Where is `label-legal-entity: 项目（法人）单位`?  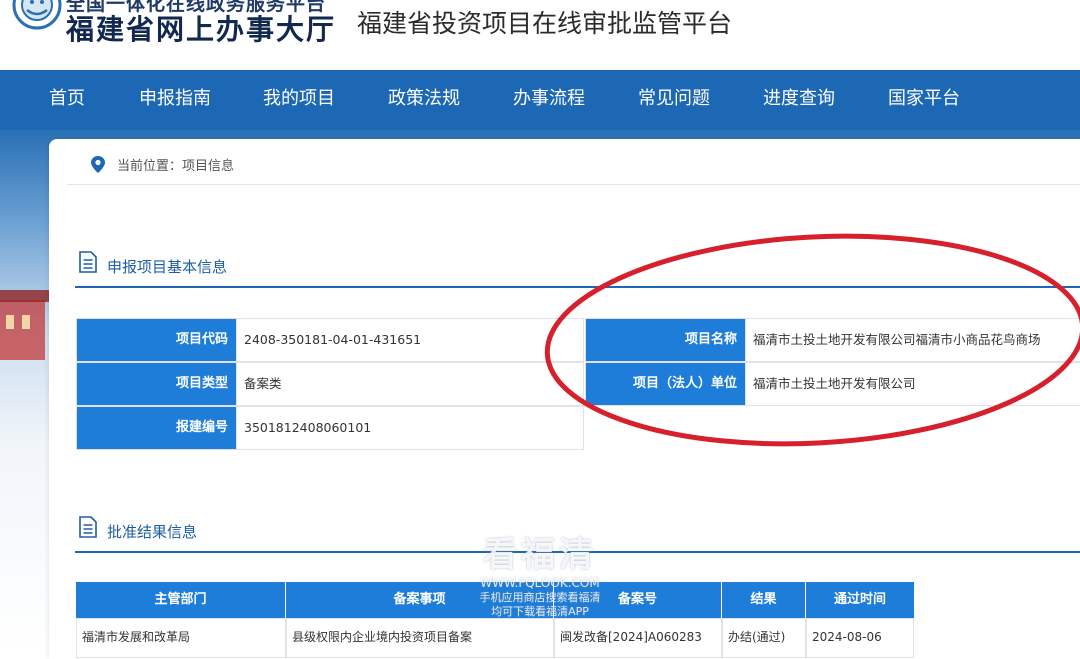 label-legal-entity: 项目（法人）单位 is located at coordinates (665, 384).